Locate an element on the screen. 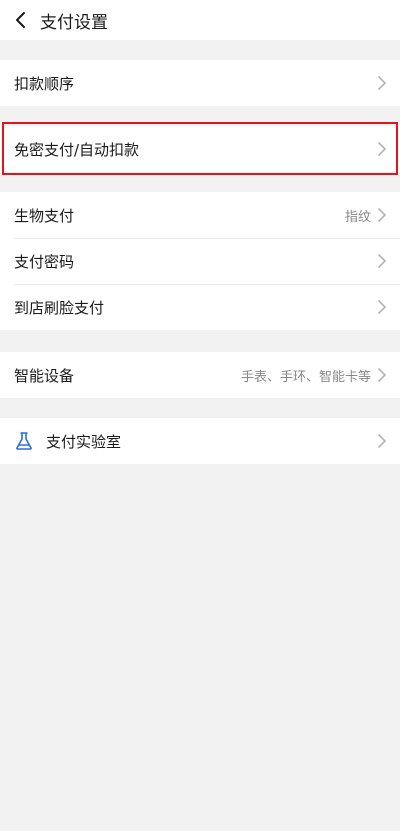  chevron-left-icon is located at coordinates (20, 20).